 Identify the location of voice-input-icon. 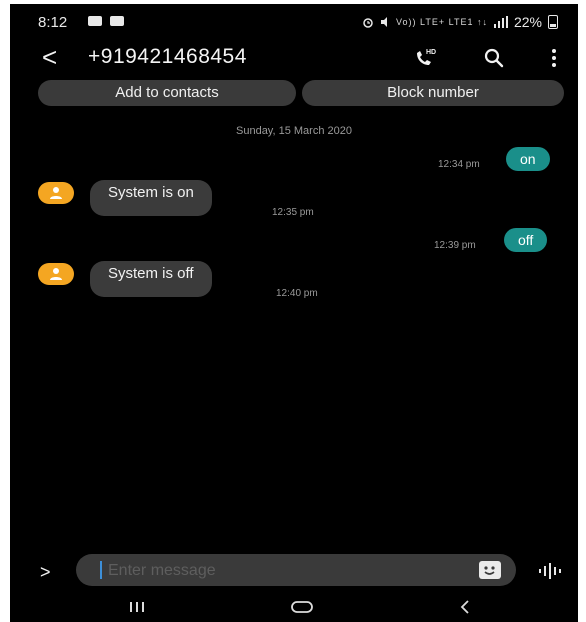
(551, 571).